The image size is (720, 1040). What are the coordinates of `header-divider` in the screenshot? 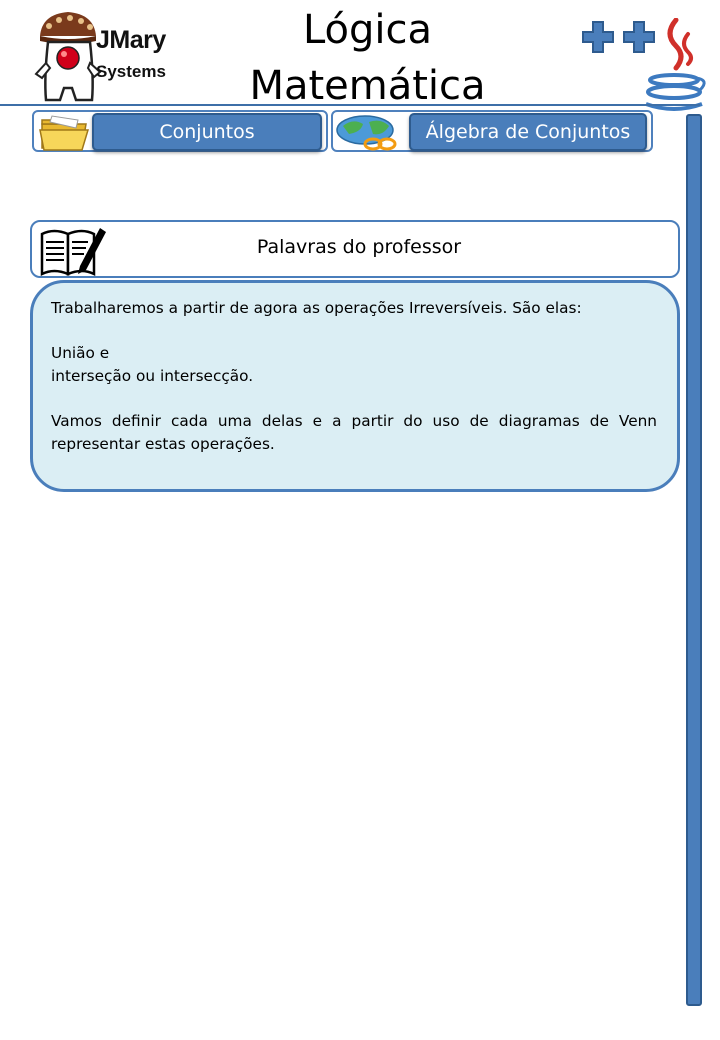 It's located at (350, 105).